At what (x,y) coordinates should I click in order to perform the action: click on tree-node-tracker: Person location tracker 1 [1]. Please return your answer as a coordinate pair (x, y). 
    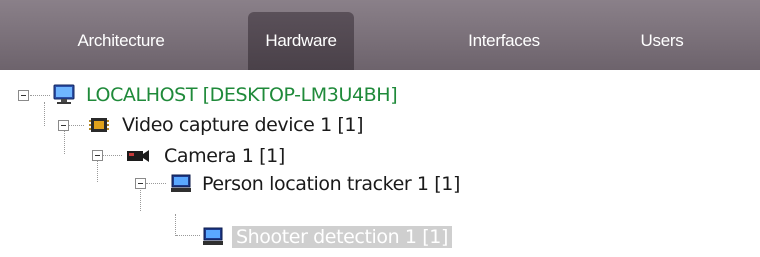
    Looking at the image, I should click on (315, 184).